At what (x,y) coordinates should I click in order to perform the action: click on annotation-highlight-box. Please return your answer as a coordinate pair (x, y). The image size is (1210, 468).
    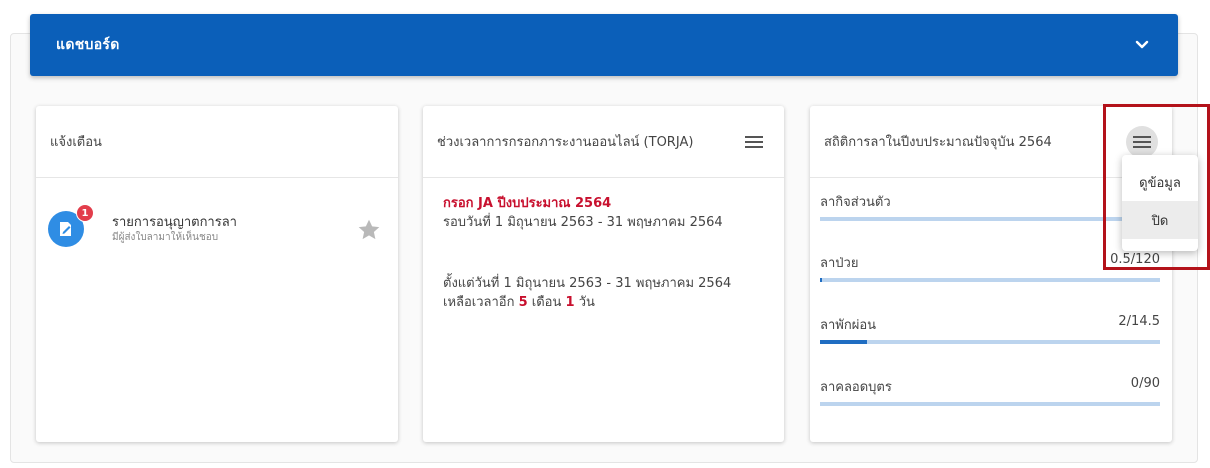
    Looking at the image, I should click on (1156, 187).